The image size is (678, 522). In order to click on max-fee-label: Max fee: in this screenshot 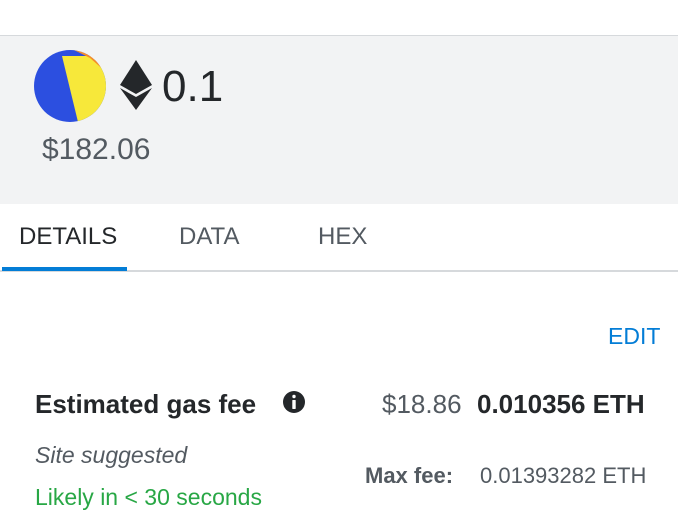, I will do `click(409, 475)`.